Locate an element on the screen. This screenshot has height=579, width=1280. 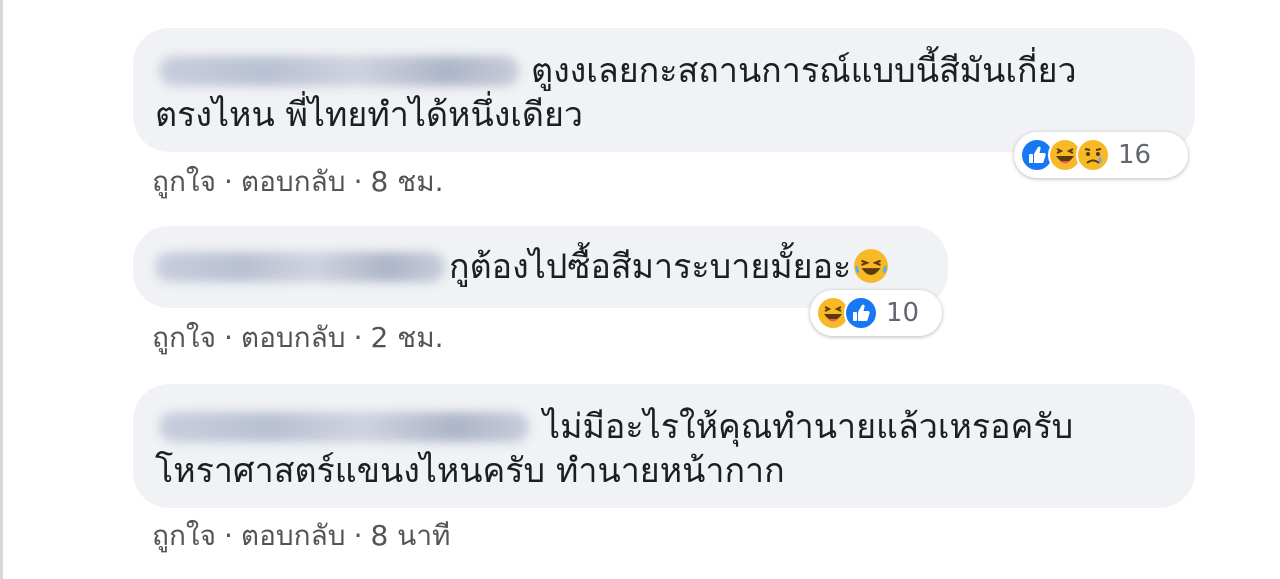
laughing-tears-emoji is located at coordinates (871, 266).